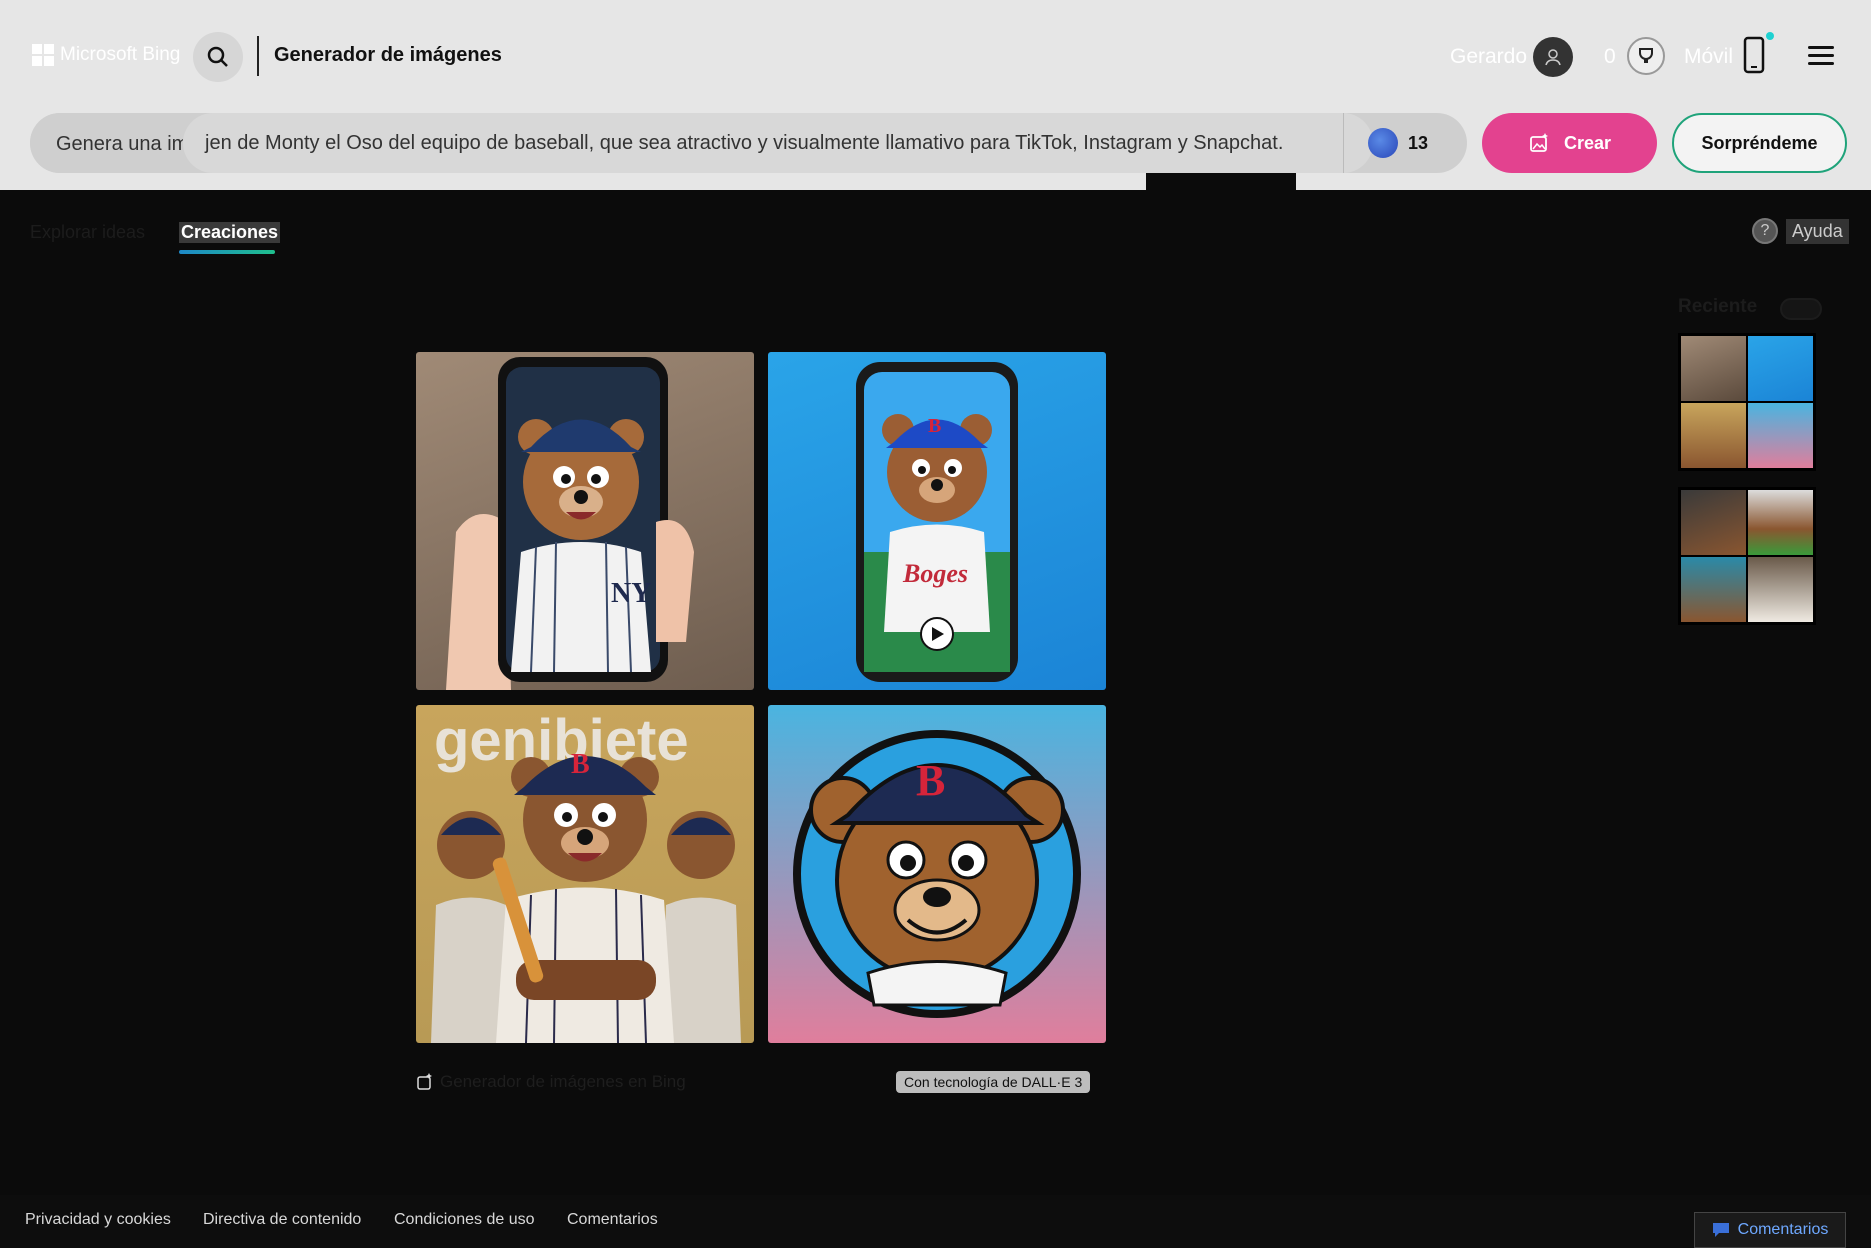 The height and width of the screenshot is (1248, 1871). I want to click on logo-text: Microsoft Bing, so click(120, 54).